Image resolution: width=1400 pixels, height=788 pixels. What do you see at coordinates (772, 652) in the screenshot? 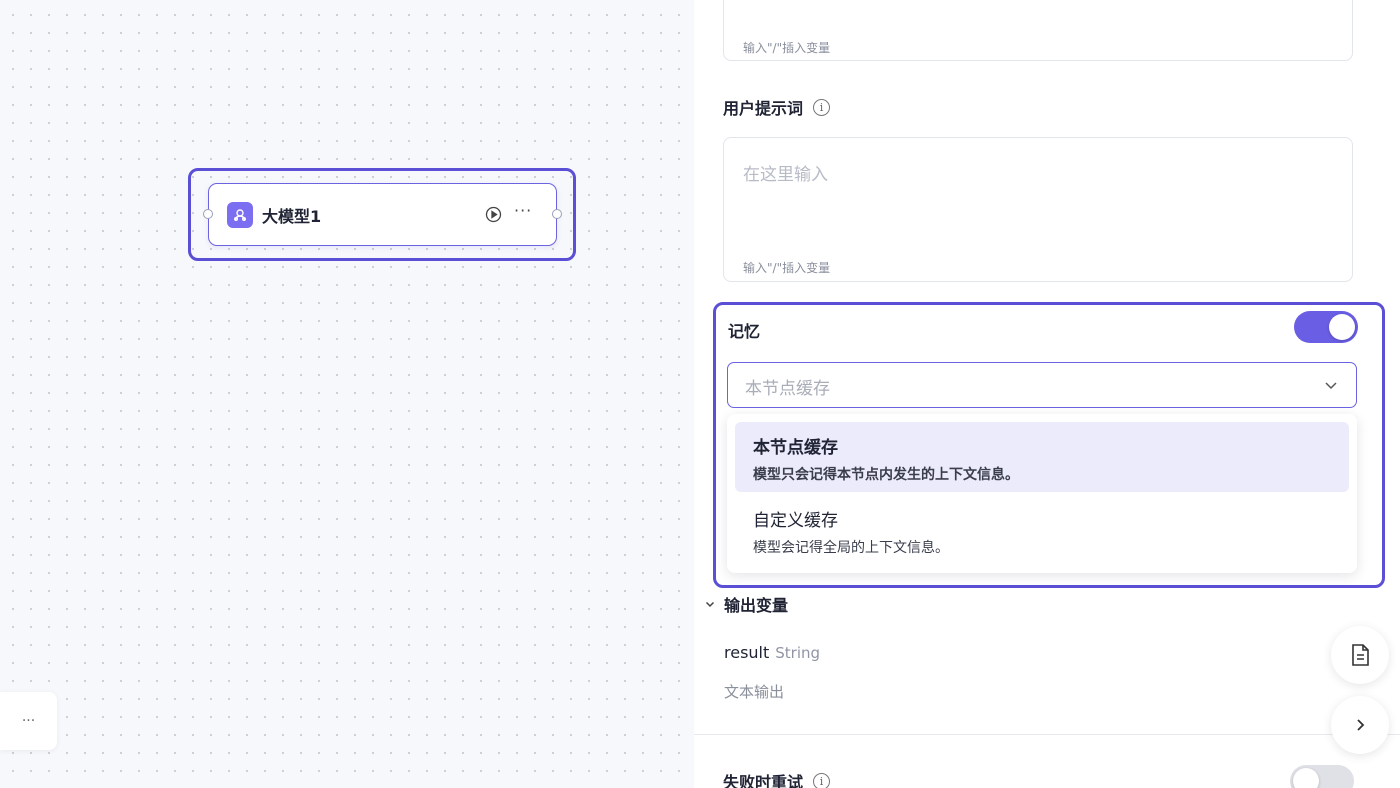
I see `output-variable: result String` at bounding box center [772, 652].